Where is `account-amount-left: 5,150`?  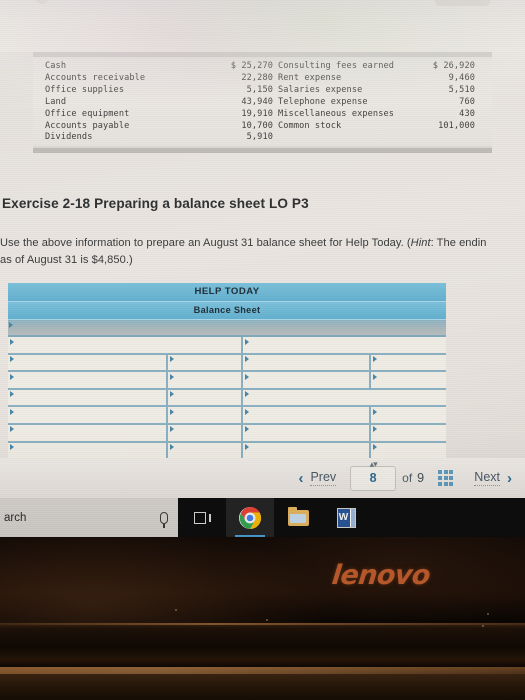 account-amount-left: 5,150 is located at coordinates (259, 89).